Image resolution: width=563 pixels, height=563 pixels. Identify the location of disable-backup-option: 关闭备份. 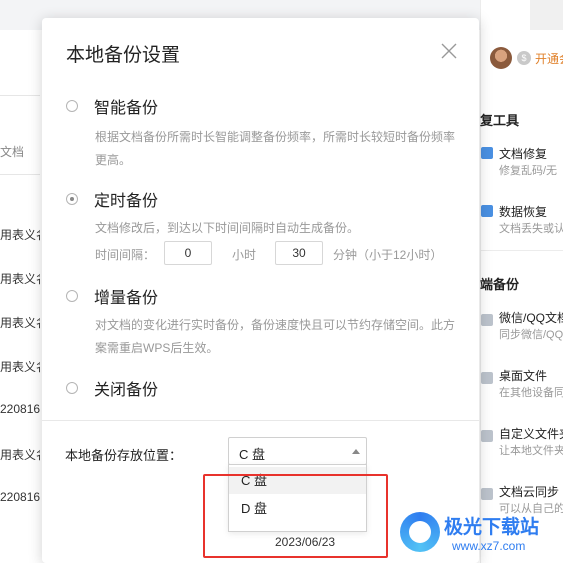
(112, 388).